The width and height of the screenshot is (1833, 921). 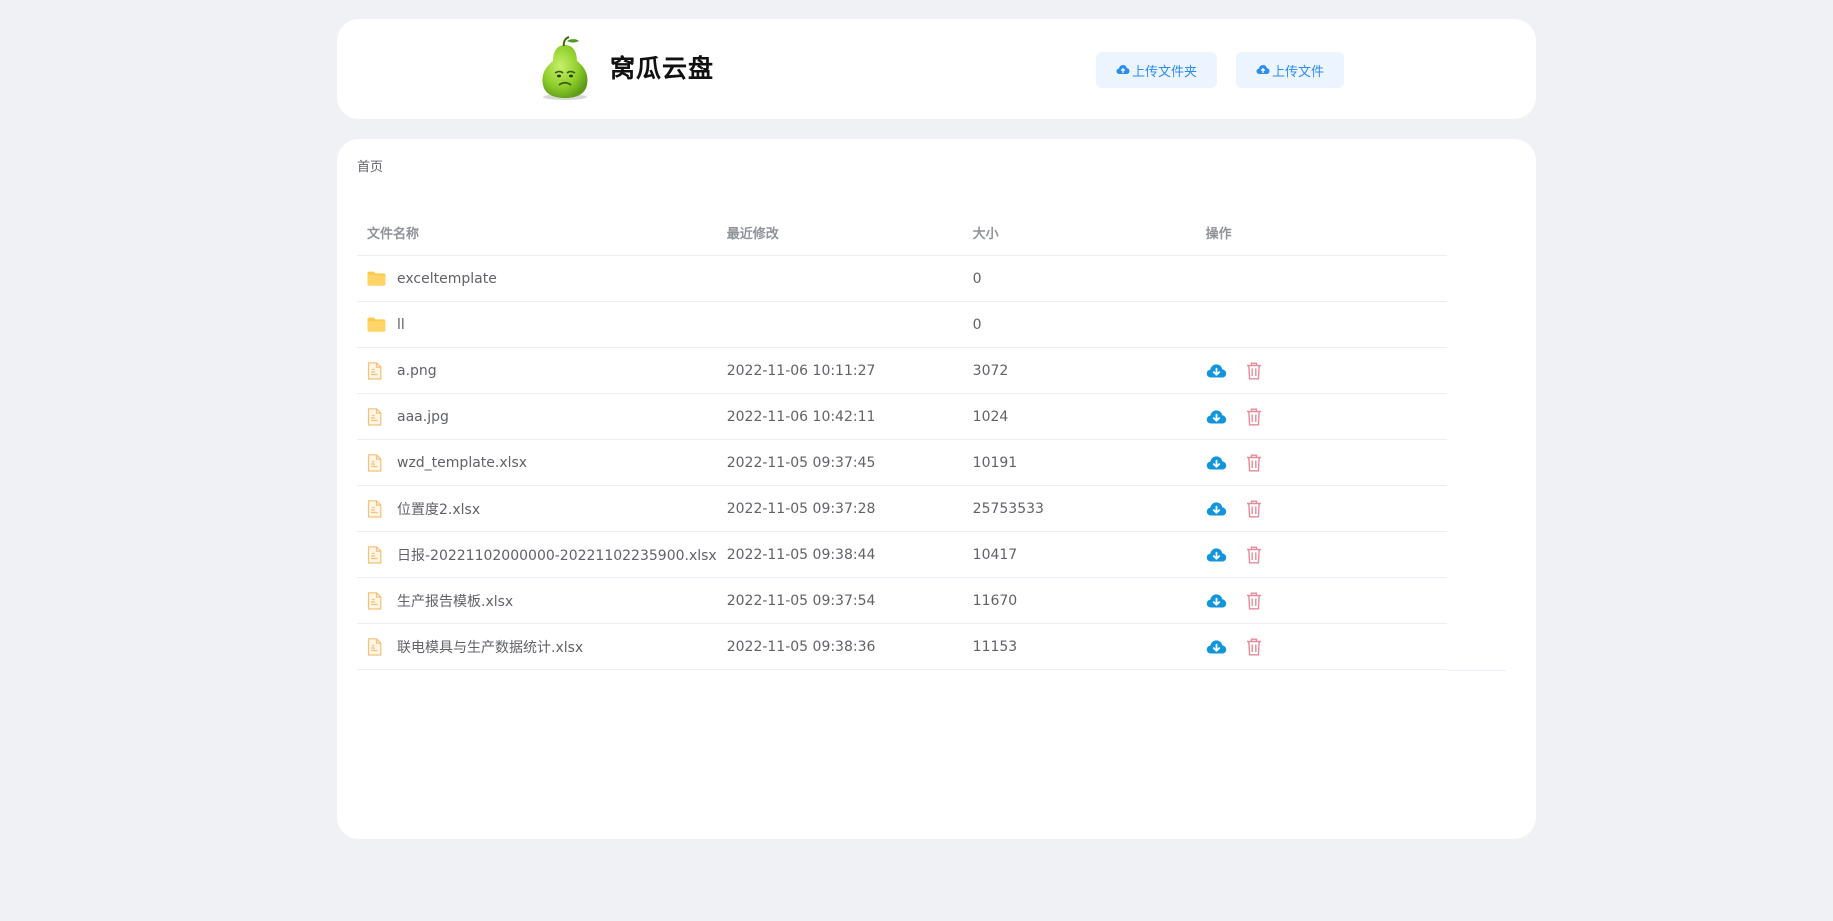 I want to click on size-cell: 11670, so click(x=1079, y=600).